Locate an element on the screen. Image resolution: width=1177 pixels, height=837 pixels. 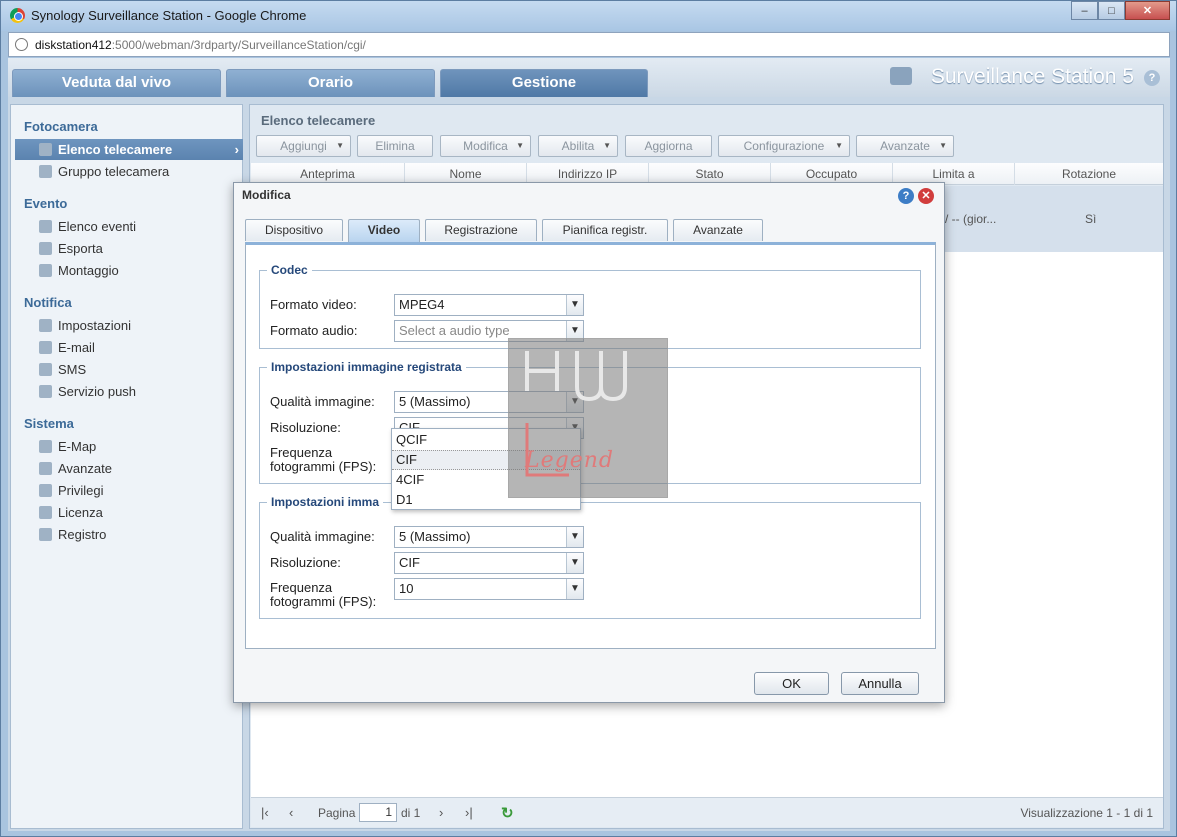
tab-live-view: Veduta dal vivo is located at coordinates (116, 83).